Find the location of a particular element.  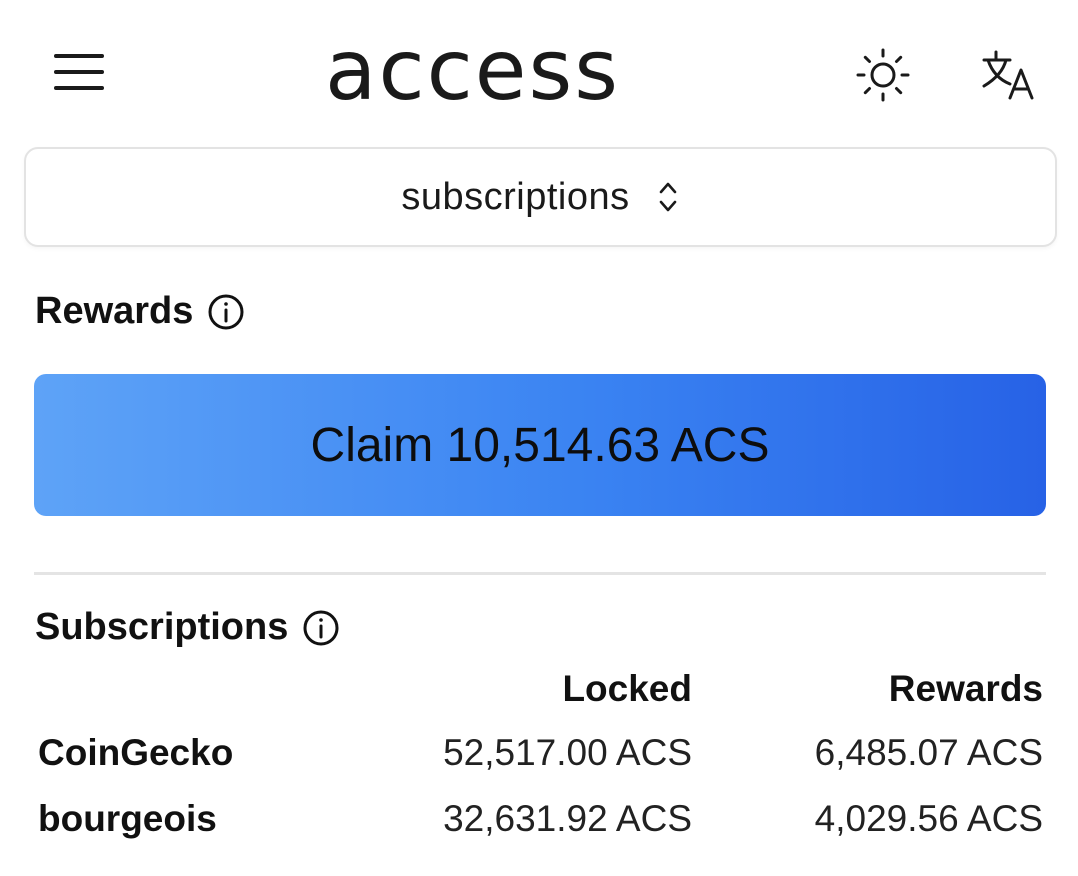

column-header-locked: Locked is located at coordinates (627, 688).